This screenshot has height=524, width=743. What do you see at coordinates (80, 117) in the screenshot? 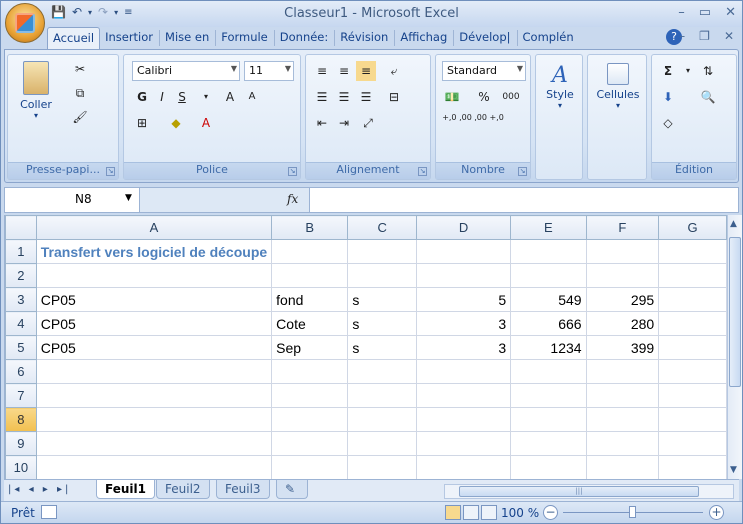
I see `format-painter-icon: 🖌` at bounding box center [80, 117].